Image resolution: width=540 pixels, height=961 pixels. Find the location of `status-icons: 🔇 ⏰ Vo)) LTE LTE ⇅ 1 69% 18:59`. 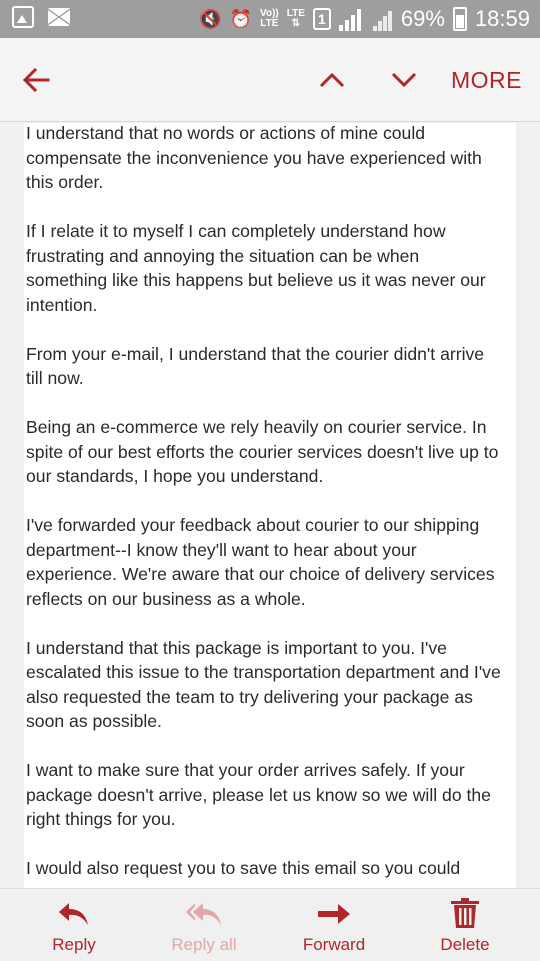

status-icons: 🔇 ⏰ Vo)) LTE LTE ⇅ 1 69% 18:59 is located at coordinates (364, 19).